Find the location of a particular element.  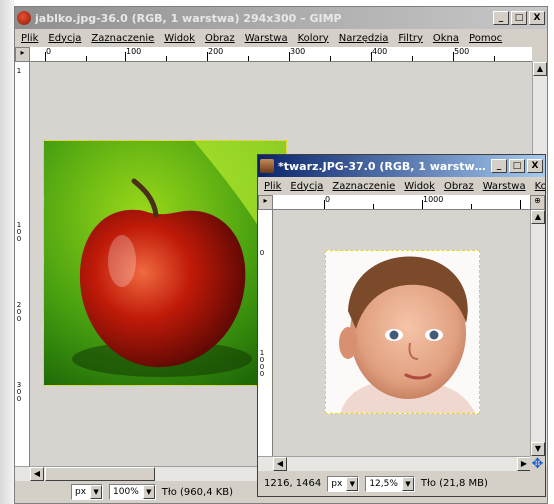

baby-face-image is located at coordinates (402, 332).